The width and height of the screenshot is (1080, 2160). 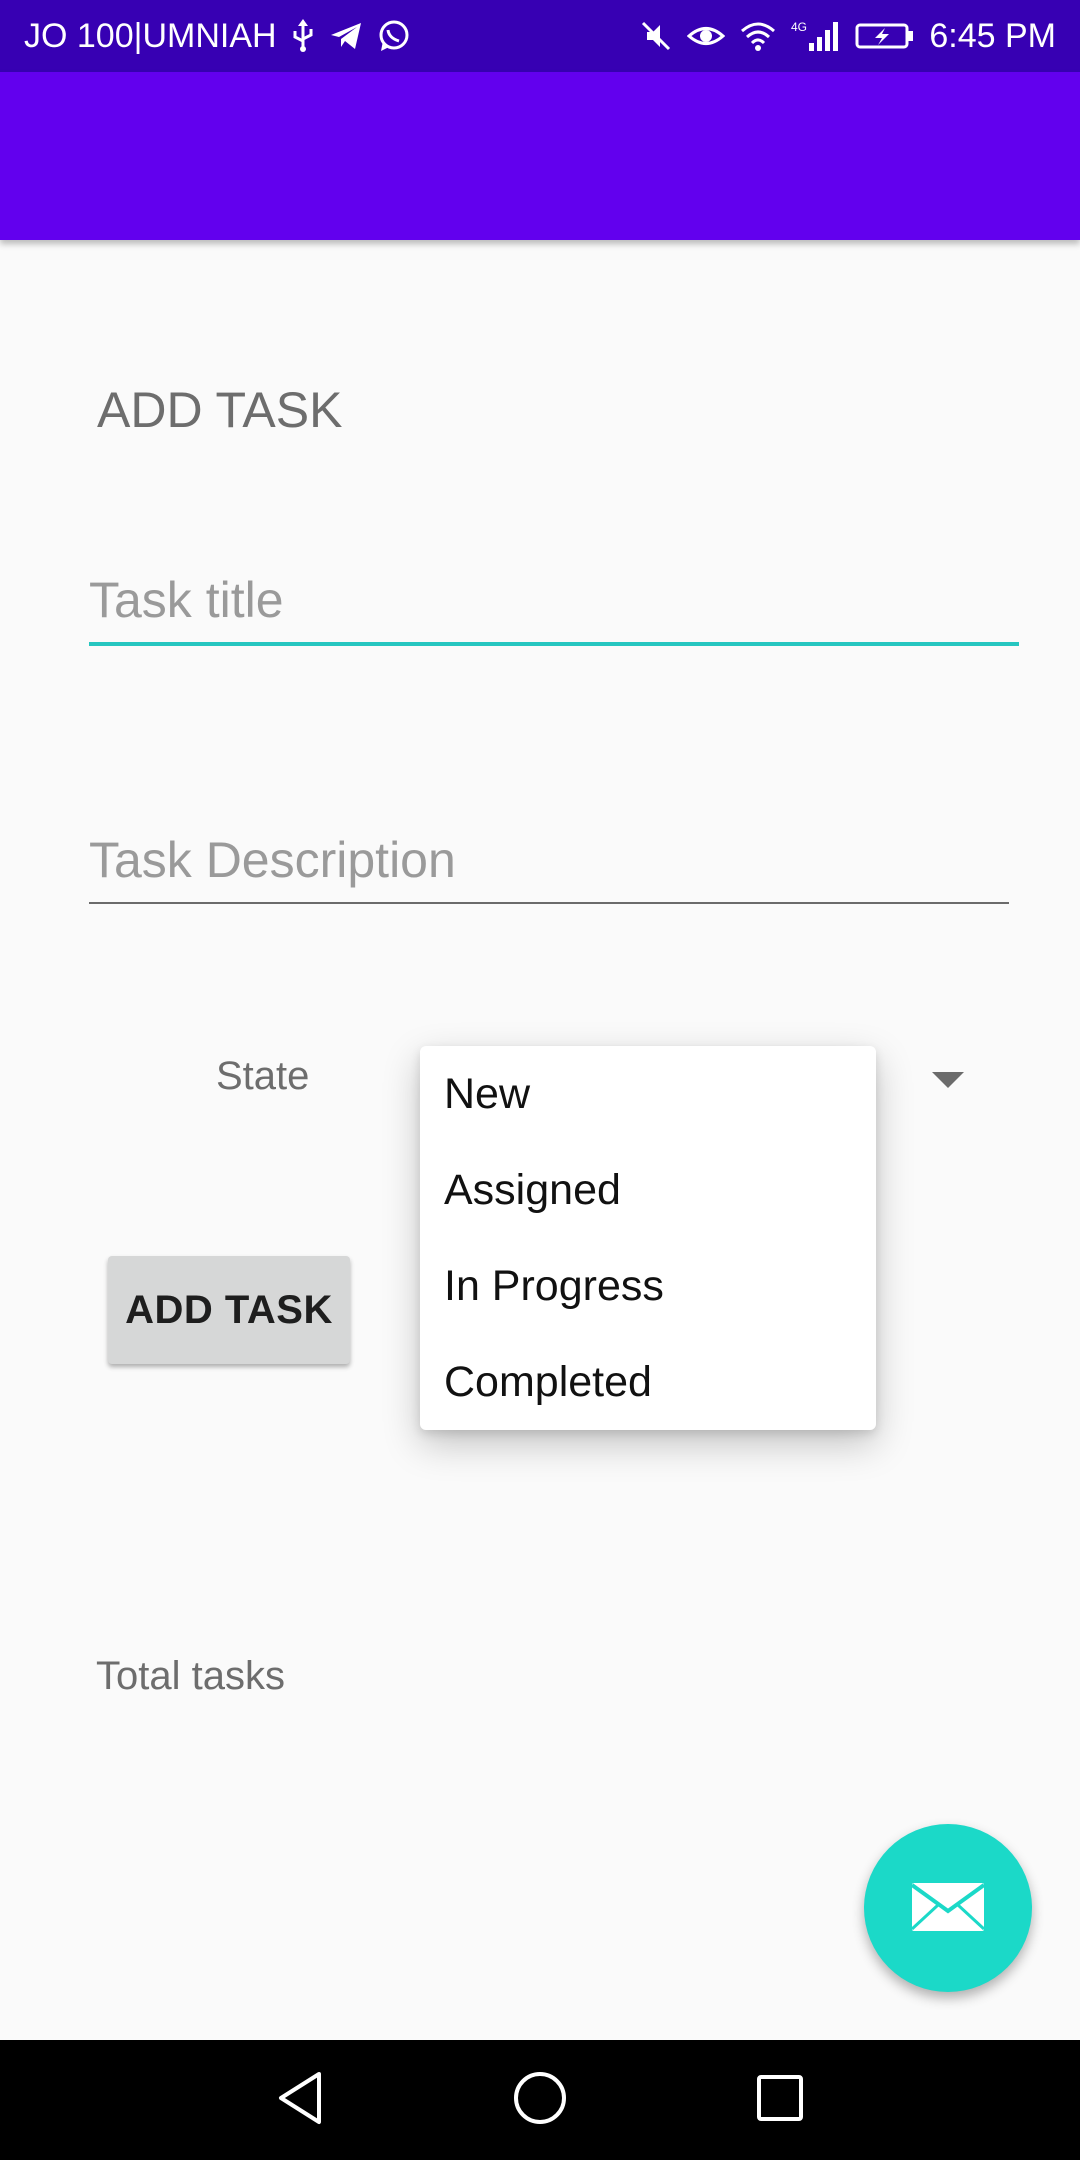 I want to click on dropdown-arrow-icon, so click(x=948, y=1080).